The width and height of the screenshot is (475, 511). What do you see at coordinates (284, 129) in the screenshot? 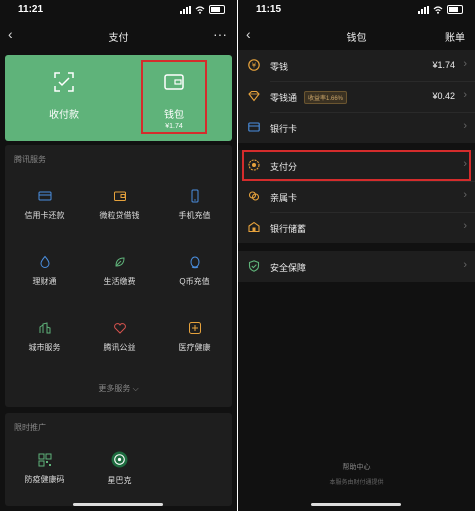
I see `bank-card-label: 银行卡` at bounding box center [284, 129].